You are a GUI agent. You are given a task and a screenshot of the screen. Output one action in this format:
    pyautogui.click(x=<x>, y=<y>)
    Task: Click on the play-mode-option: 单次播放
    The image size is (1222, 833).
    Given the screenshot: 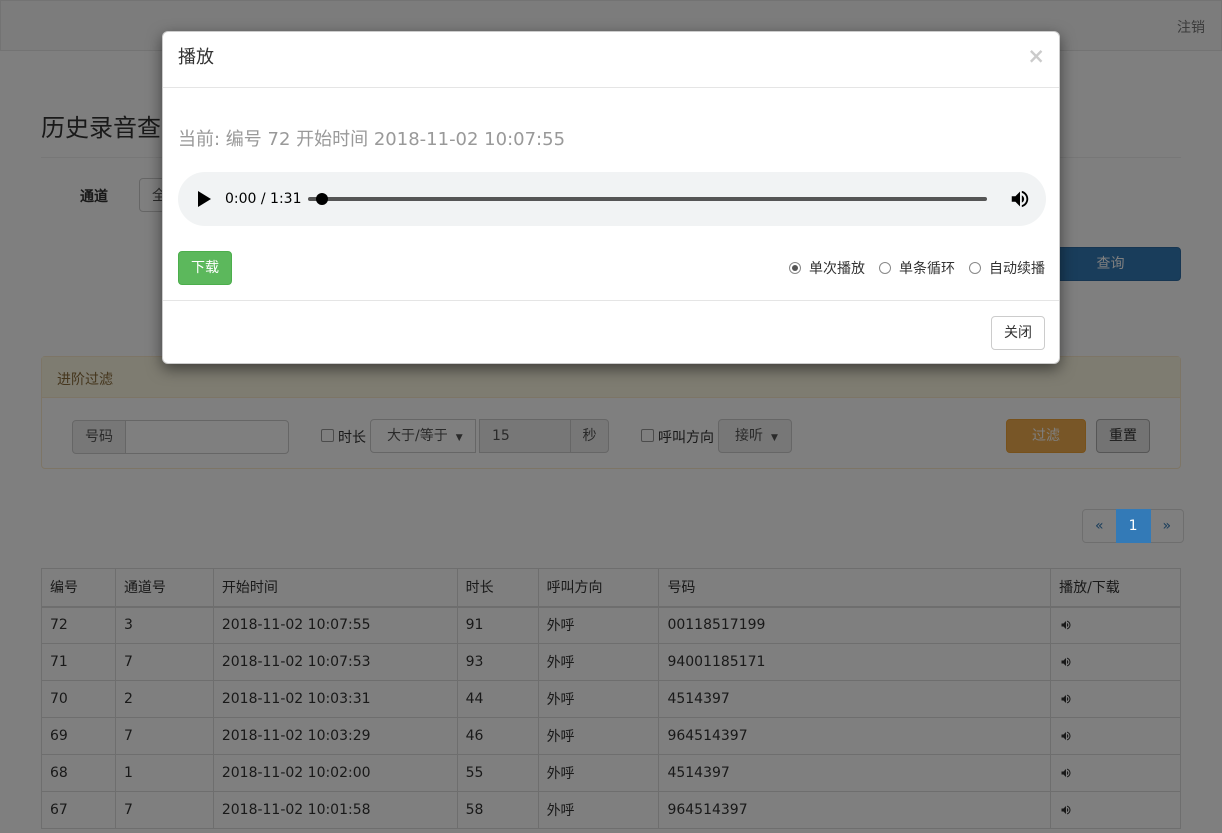 What is the action you would take?
    pyautogui.click(x=827, y=268)
    